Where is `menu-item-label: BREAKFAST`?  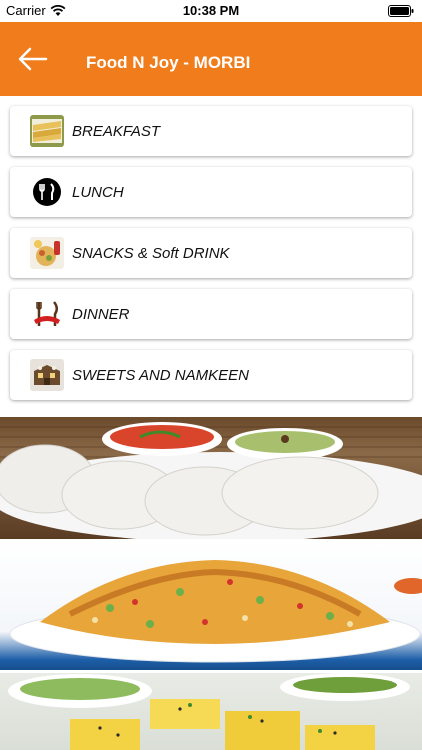 menu-item-label: BREAKFAST is located at coordinates (116, 131).